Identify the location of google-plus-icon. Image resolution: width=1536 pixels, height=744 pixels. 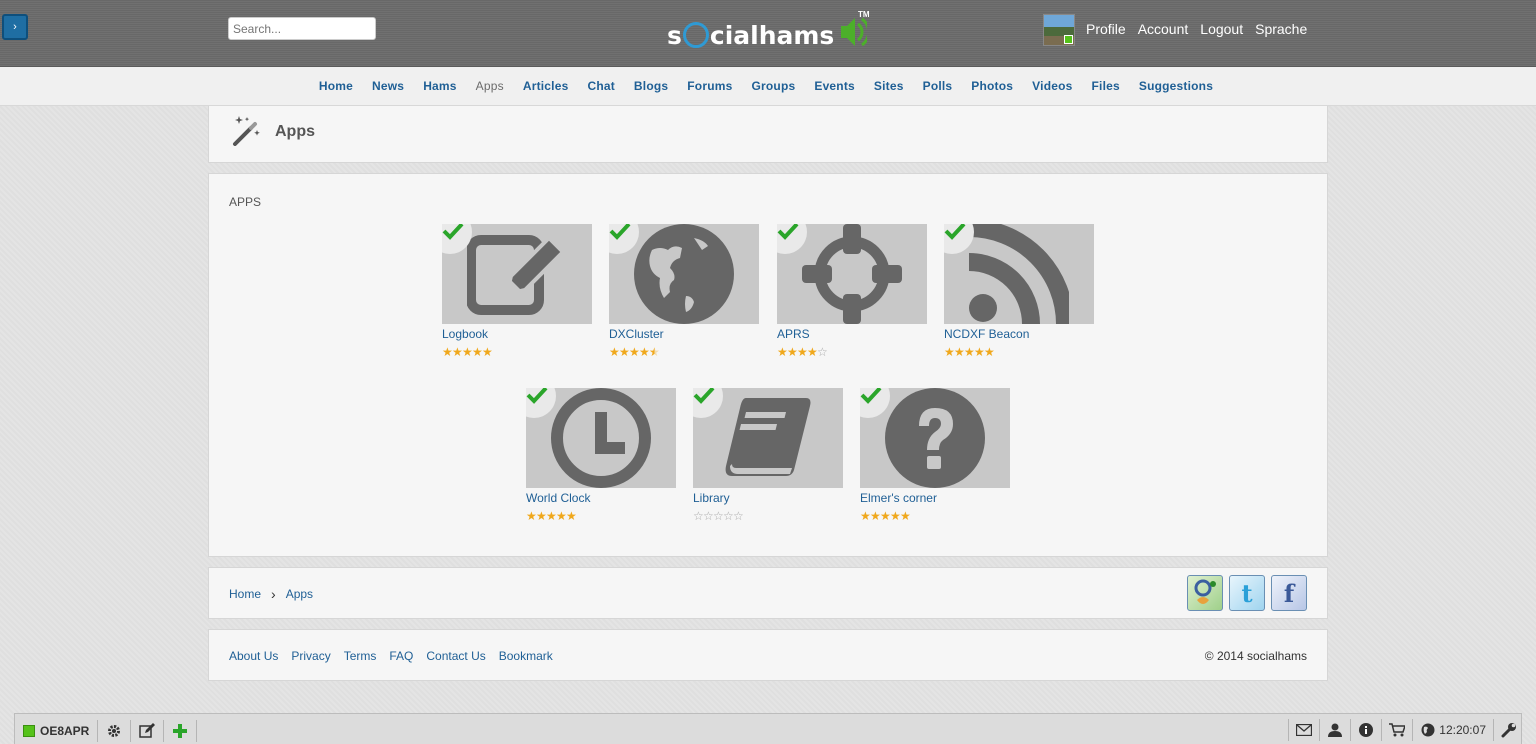
(1205, 593).